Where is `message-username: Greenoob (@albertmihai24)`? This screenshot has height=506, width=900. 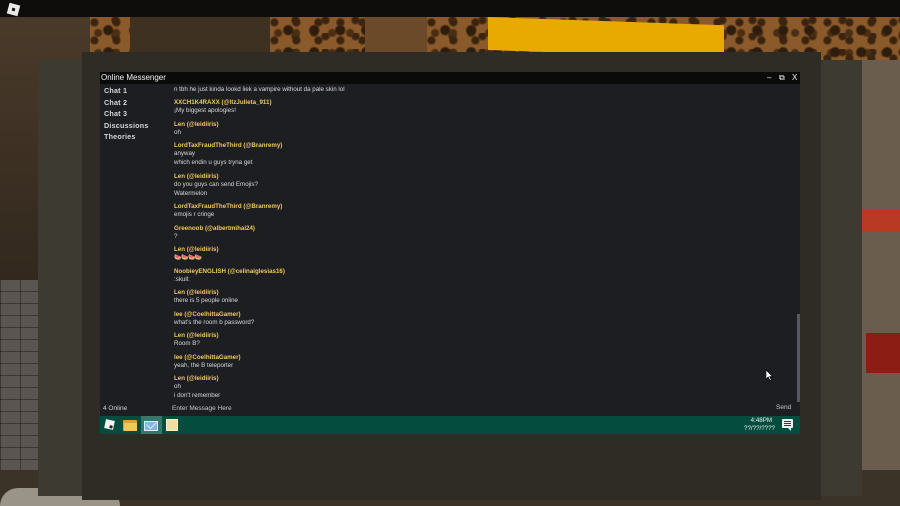 message-username: Greenoob (@albertmihai24) is located at coordinates (214, 228).